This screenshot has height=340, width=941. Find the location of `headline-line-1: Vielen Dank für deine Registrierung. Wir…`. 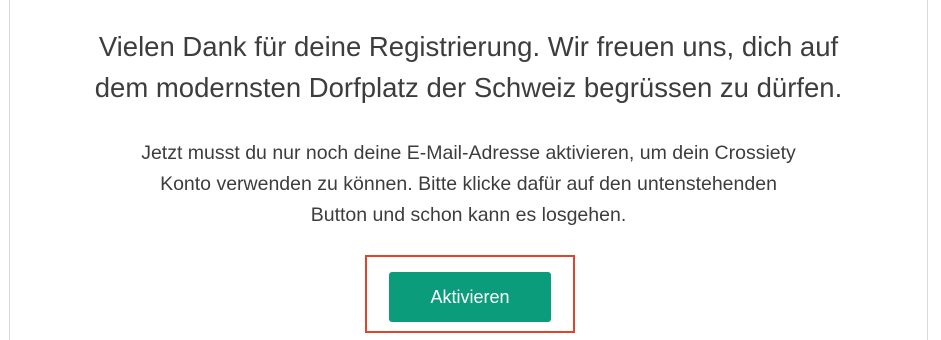

headline-line-1: Vielen Dank für deine Registrierung. Wir… is located at coordinates (468, 46).